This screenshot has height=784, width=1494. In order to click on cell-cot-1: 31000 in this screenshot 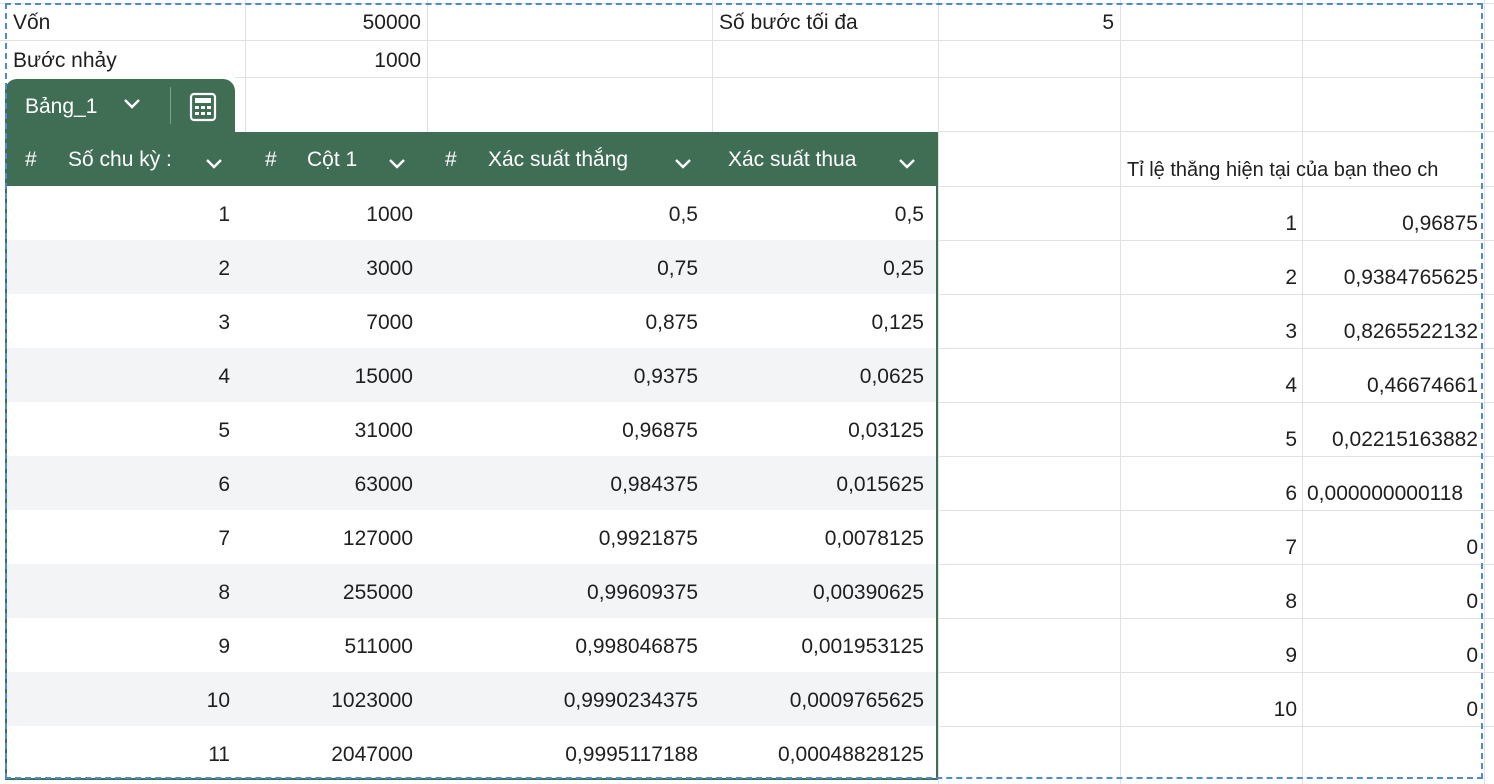, I will do `click(330, 431)`.